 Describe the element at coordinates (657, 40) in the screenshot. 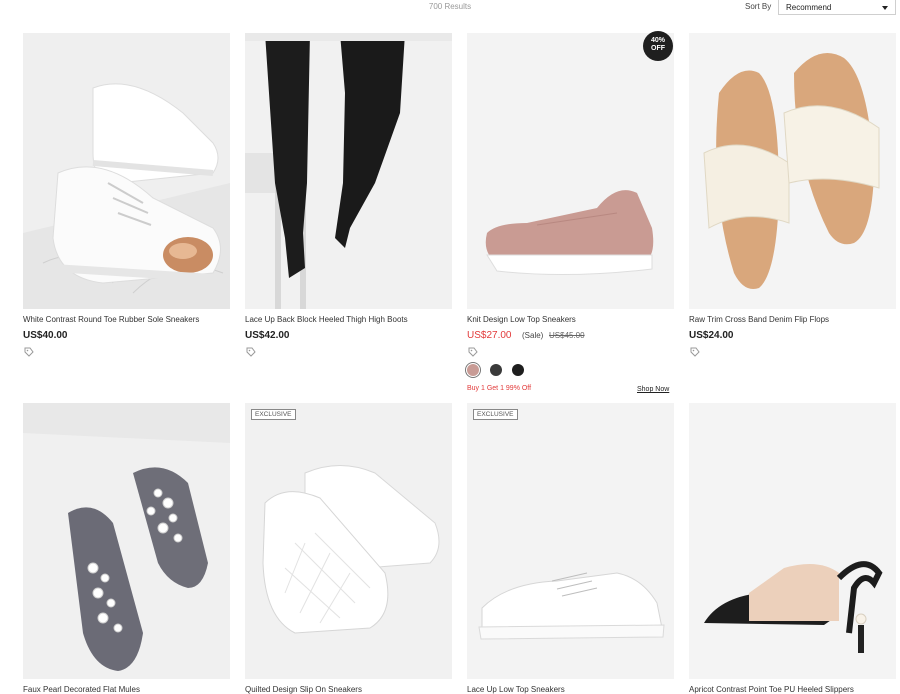

I see `badge-percent: 40%` at that location.